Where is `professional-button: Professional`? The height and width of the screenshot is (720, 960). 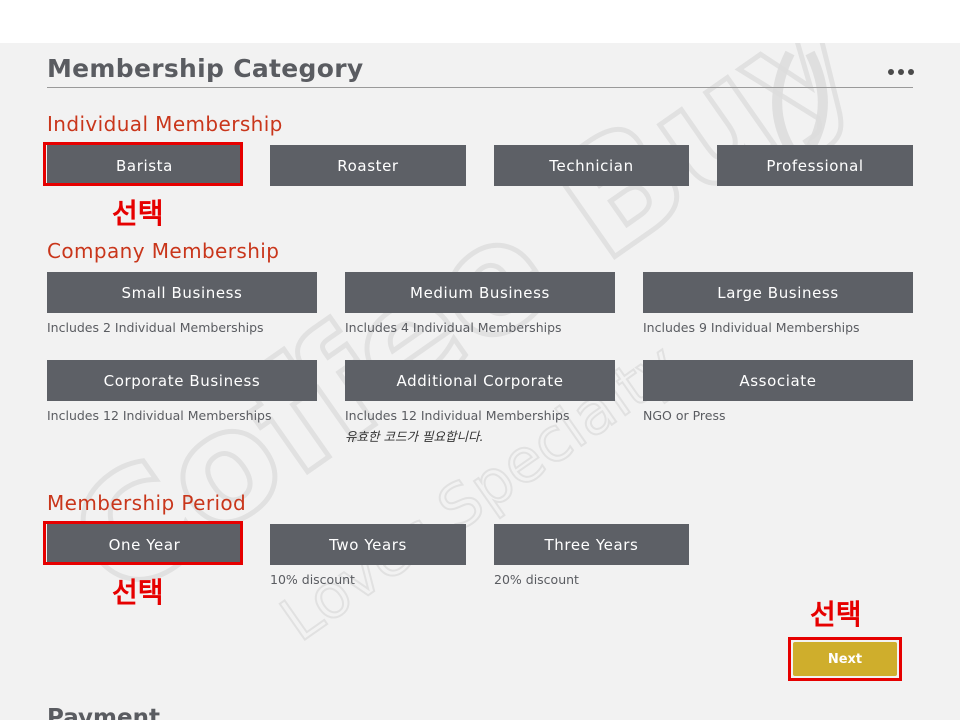 professional-button: Professional is located at coordinates (815, 165).